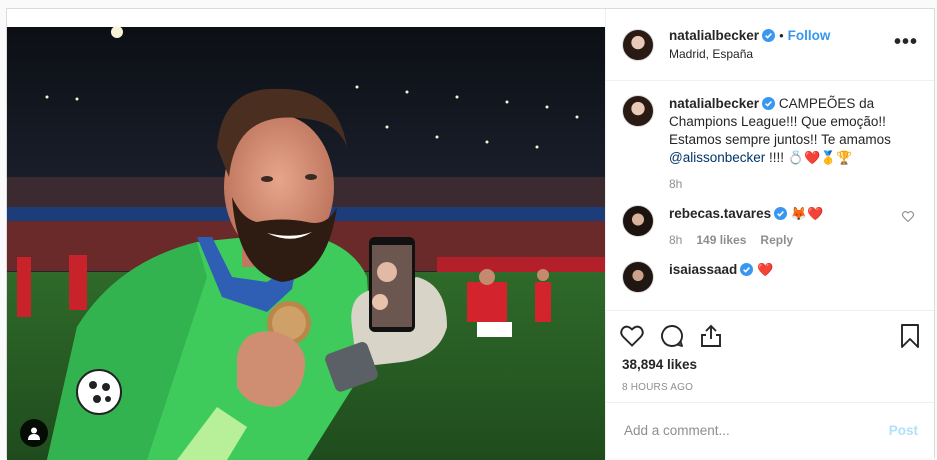 The height and width of the screenshot is (460, 937). What do you see at coordinates (755, 430) in the screenshot?
I see `comment-input` at bounding box center [755, 430].